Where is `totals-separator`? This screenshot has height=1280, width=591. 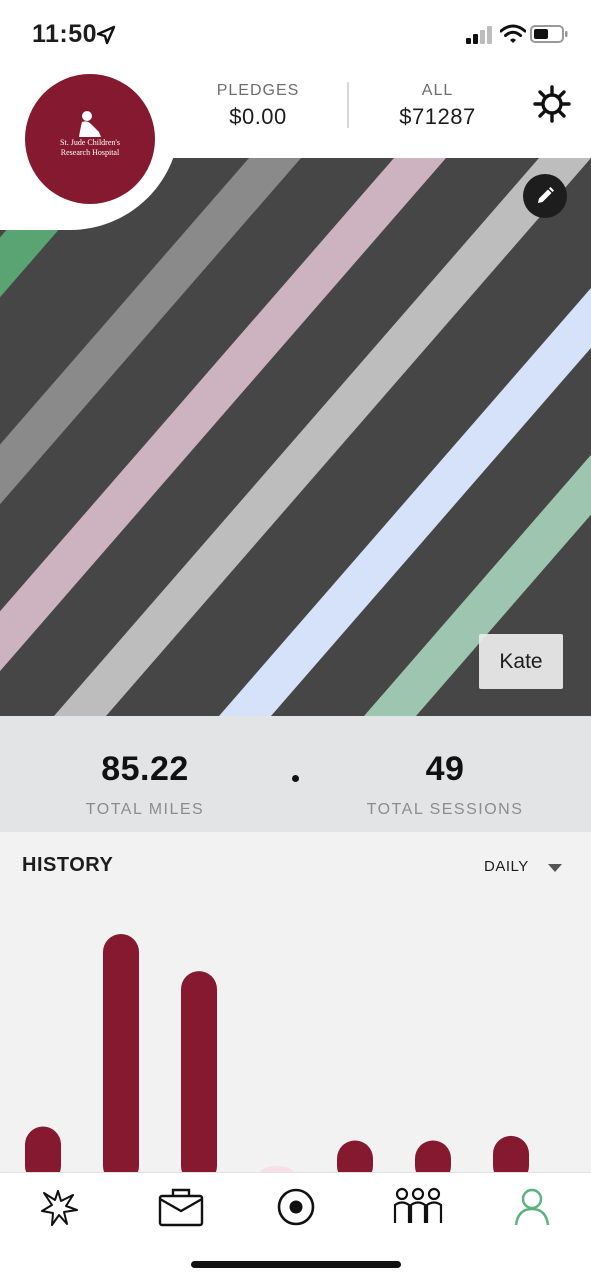
totals-separator is located at coordinates (295, 778).